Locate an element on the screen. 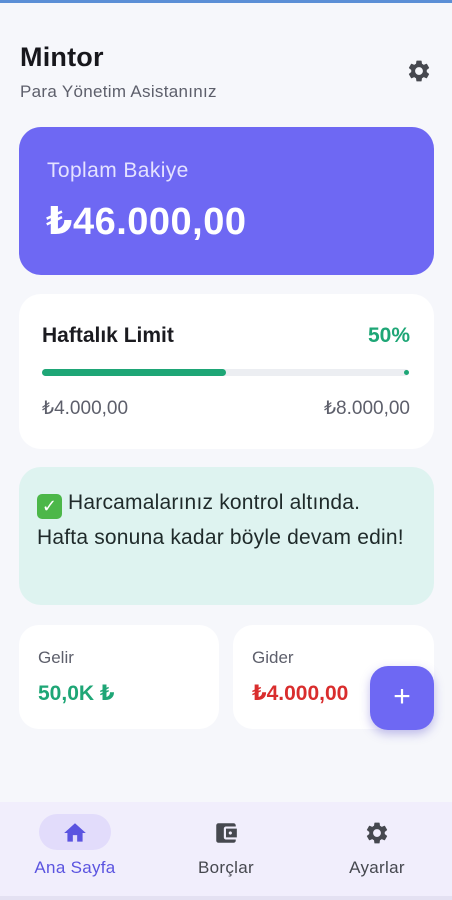 Image resolution: width=452 pixels, height=900 pixels. app-title: Mintor is located at coordinates (62, 57).